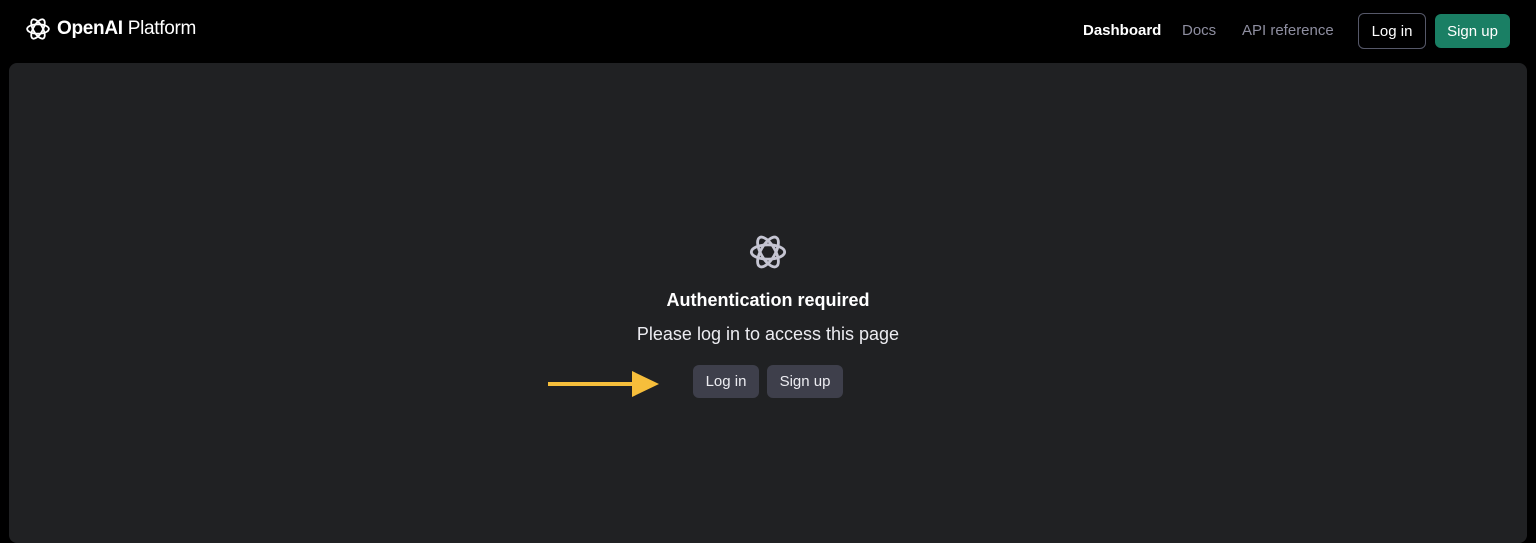 Image resolution: width=1536 pixels, height=543 pixels. I want to click on brand-name: OpenAI Platform, so click(126, 29).